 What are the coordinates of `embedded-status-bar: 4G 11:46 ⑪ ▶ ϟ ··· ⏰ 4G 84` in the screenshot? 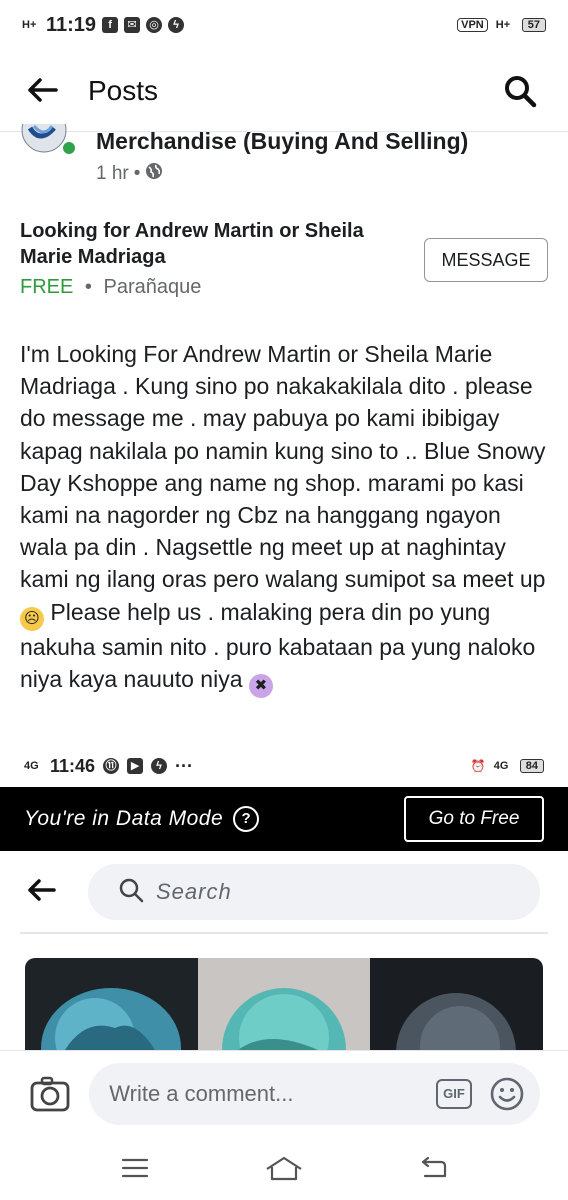 It's located at (284, 766).